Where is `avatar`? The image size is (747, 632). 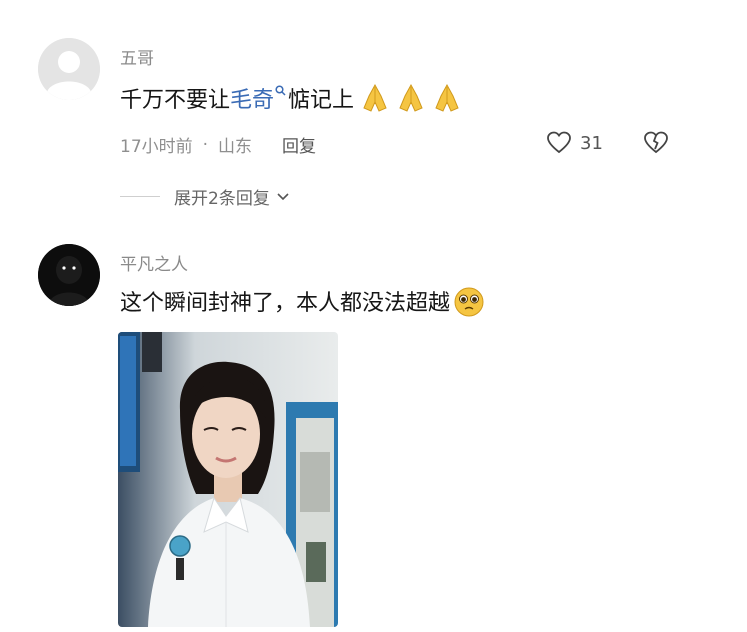
avatar is located at coordinates (69, 275).